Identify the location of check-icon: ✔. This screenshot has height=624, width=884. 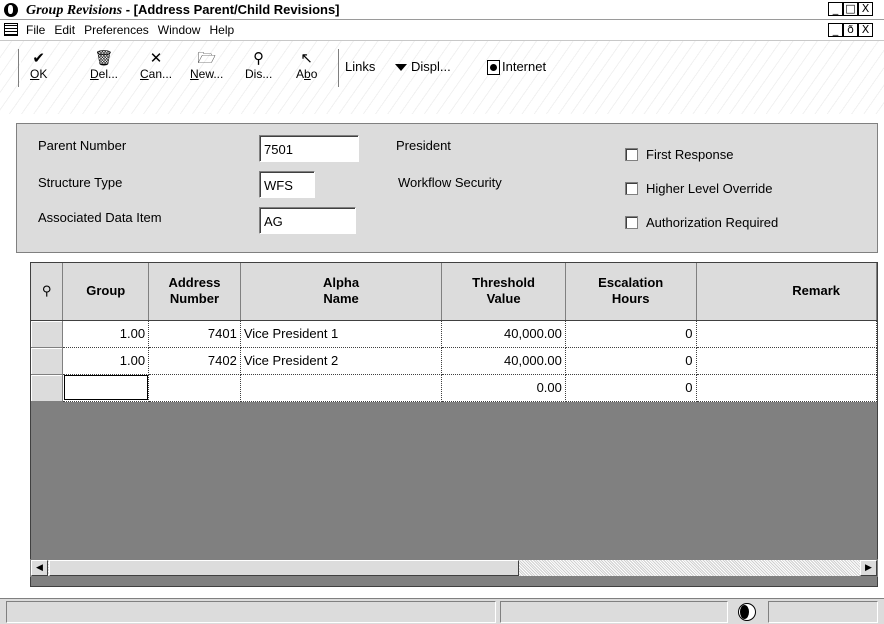
(38, 58).